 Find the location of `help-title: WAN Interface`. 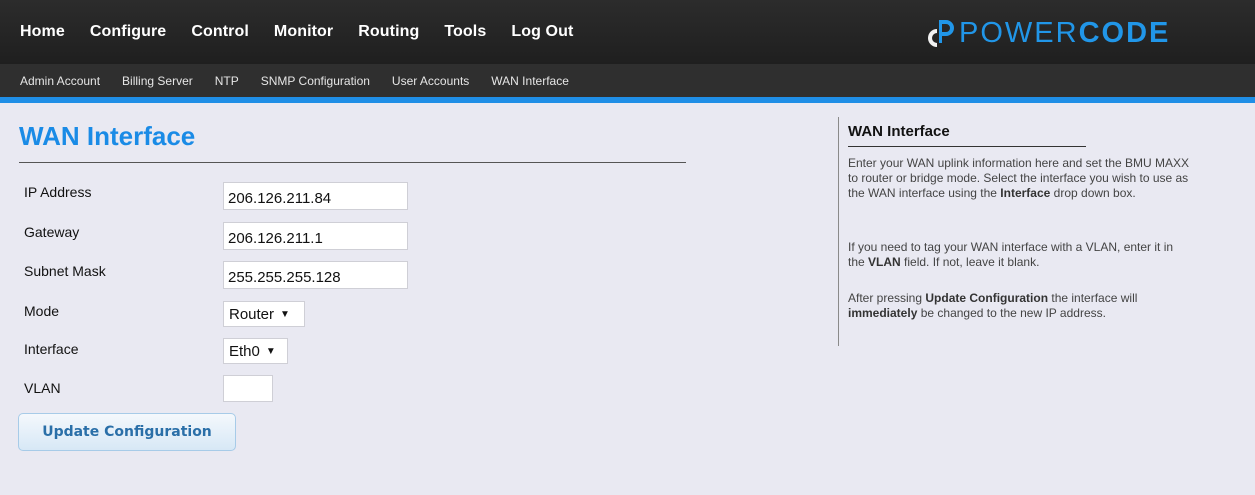

help-title: WAN Interface is located at coordinates (899, 131).